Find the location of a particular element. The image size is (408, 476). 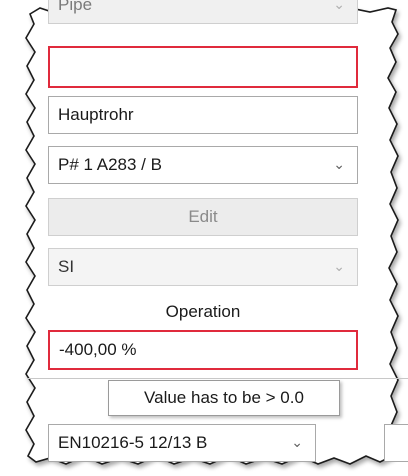

validation-tooltip: Value has to be > 0.0 is located at coordinates (224, 398).